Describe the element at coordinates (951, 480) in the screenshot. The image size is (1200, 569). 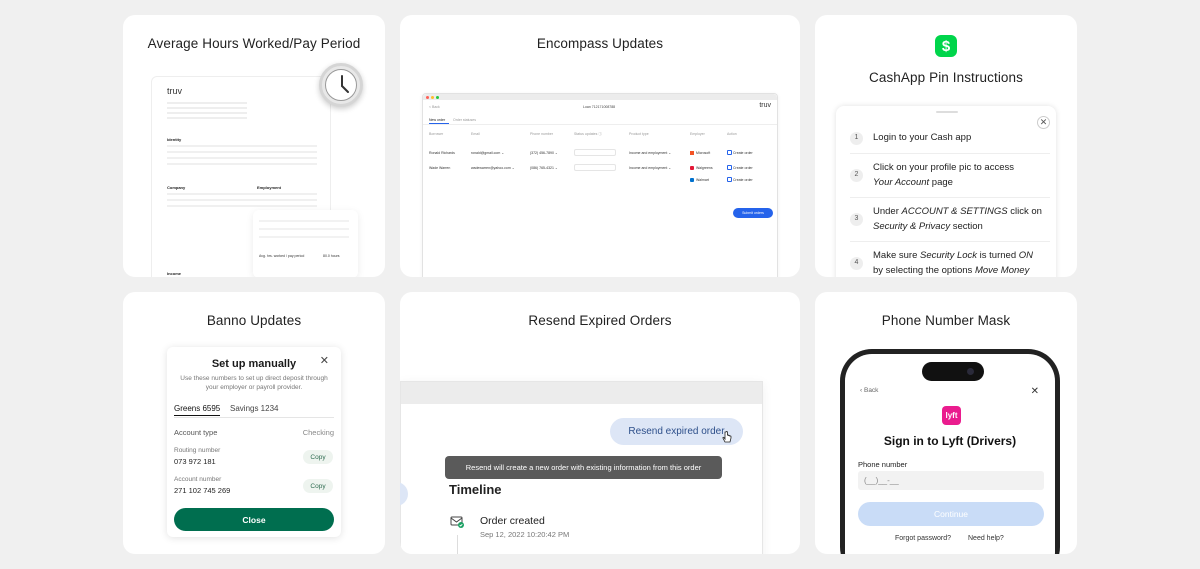
I see `phone-number-input: (__)__-__` at that location.